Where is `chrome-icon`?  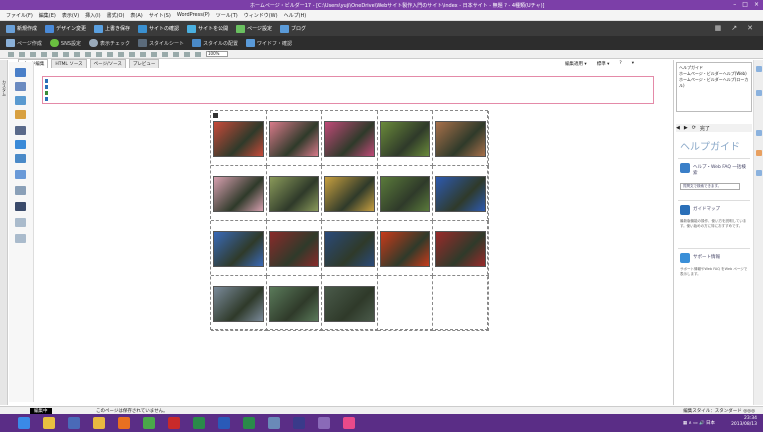 chrome-icon is located at coordinates (149, 423).